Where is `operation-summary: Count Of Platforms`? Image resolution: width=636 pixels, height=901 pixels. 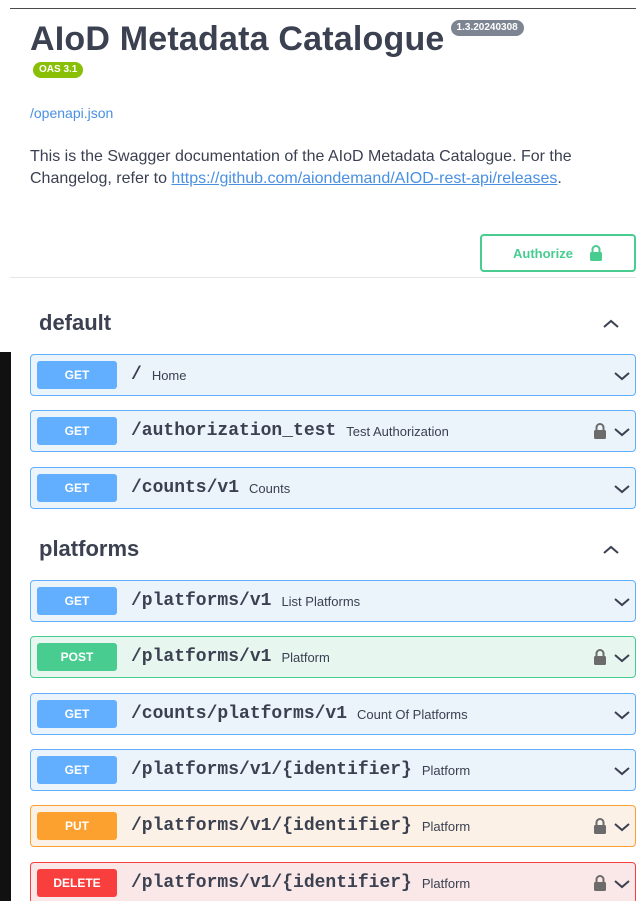
operation-summary: Count Of Platforms is located at coordinates (412, 714).